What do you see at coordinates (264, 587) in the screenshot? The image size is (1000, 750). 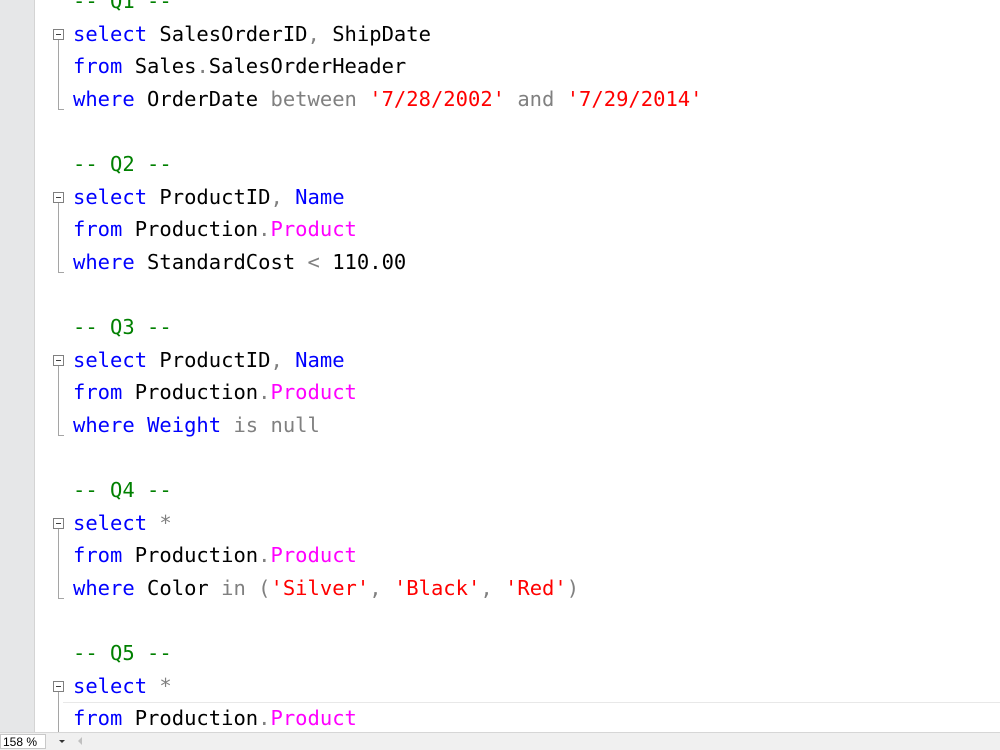 I see `code-token-operator: (` at bounding box center [264, 587].